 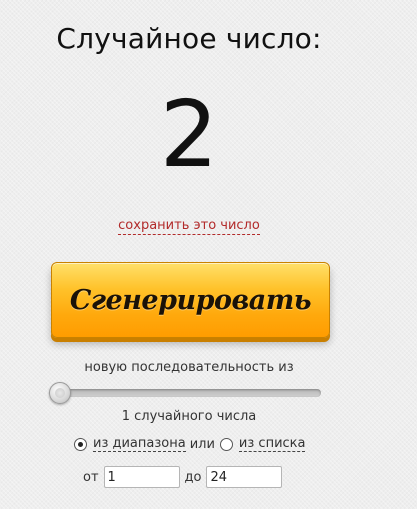 What do you see at coordinates (193, 477) in the screenshot?
I see `to-label: до` at bounding box center [193, 477].